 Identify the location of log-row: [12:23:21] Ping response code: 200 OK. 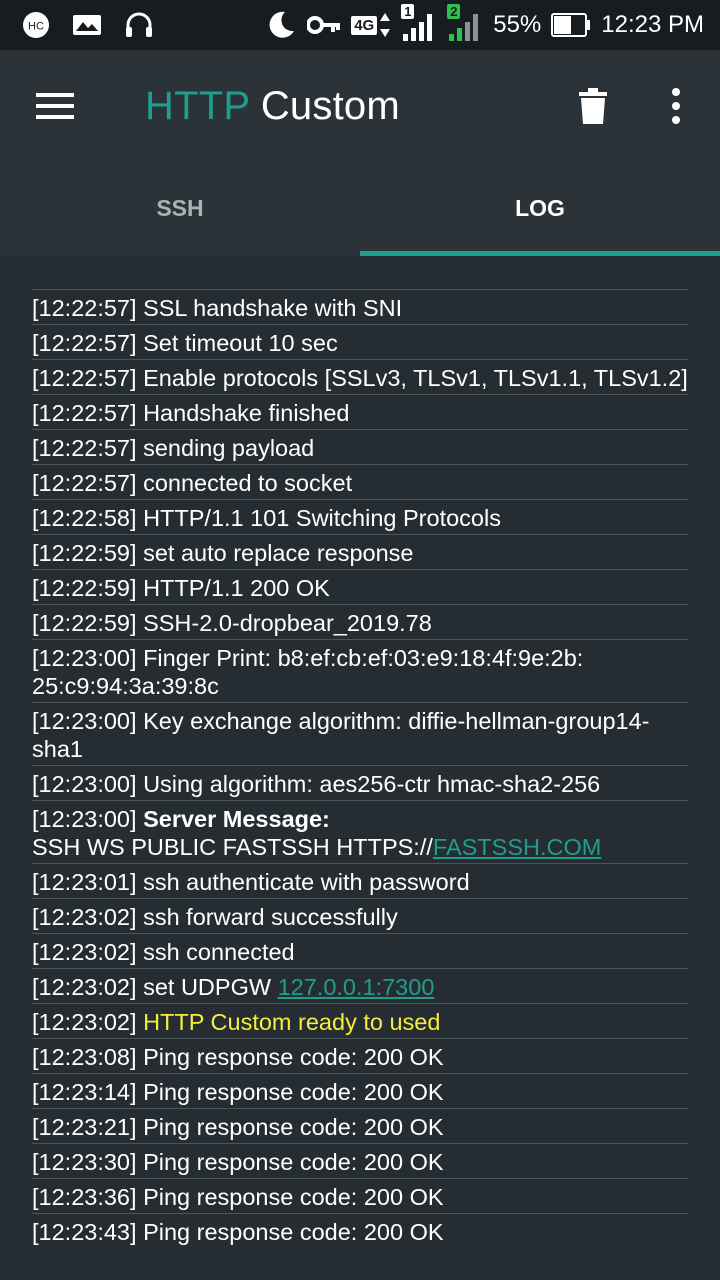
(360, 1126).